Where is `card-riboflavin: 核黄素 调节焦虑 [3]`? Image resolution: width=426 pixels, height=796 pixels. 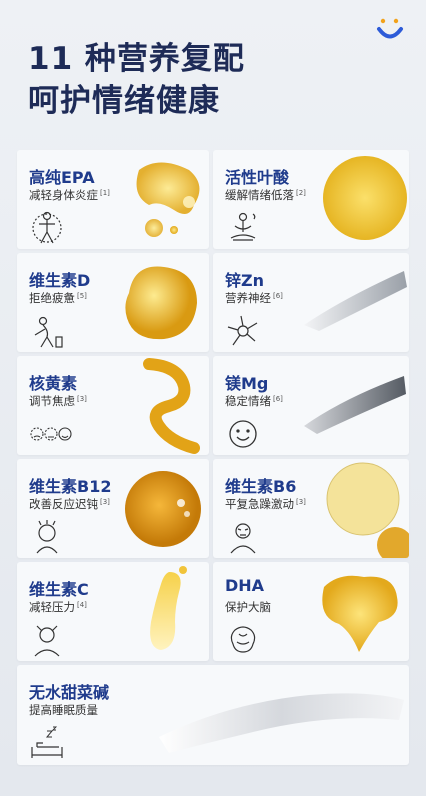
card-riboflavin: 核黄素 调节焦虑 [3] is located at coordinates (113, 405).